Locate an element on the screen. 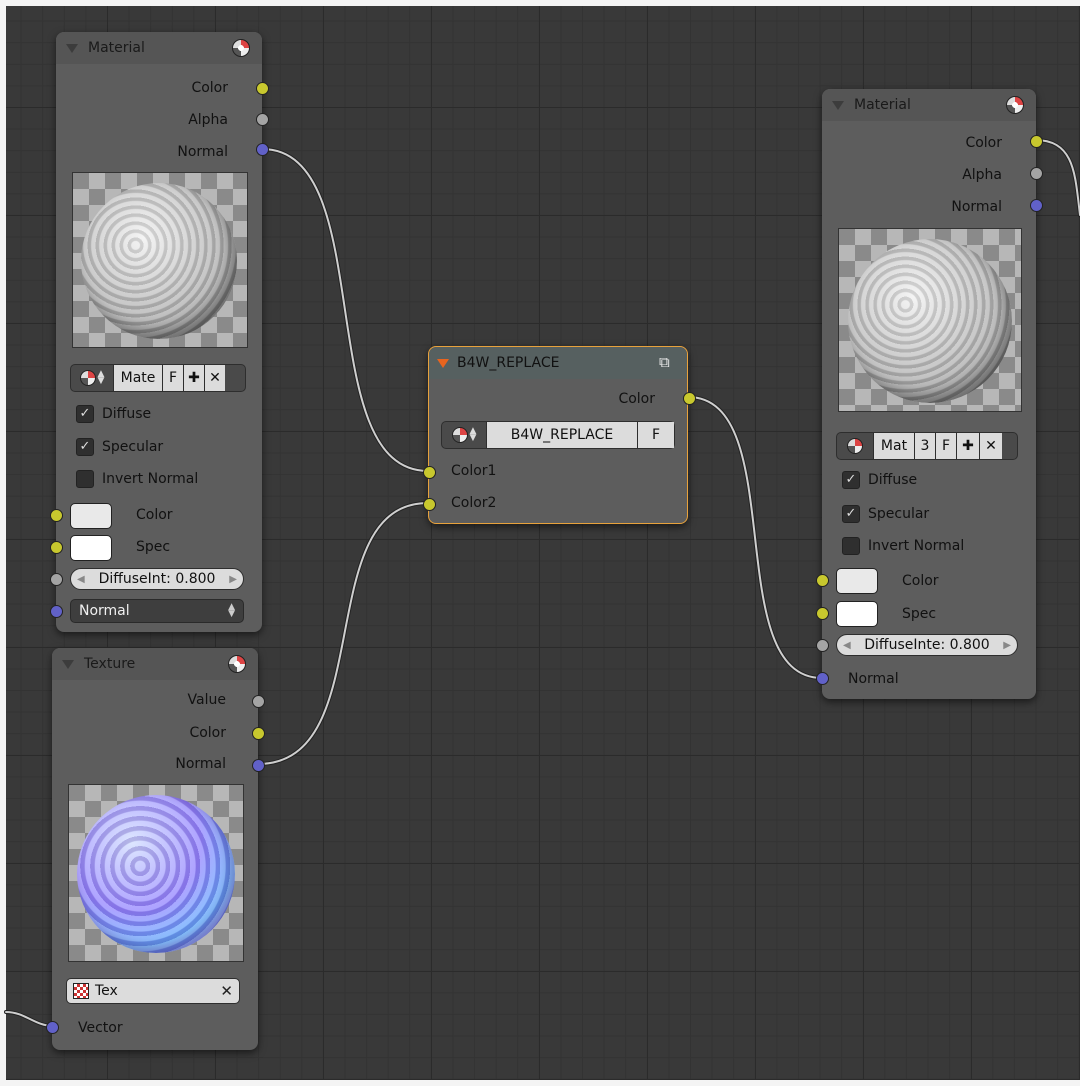 Image resolution: width=1080 pixels, height=1086 pixels. group-browse-button: ▲ ▼ is located at coordinates (464, 435).